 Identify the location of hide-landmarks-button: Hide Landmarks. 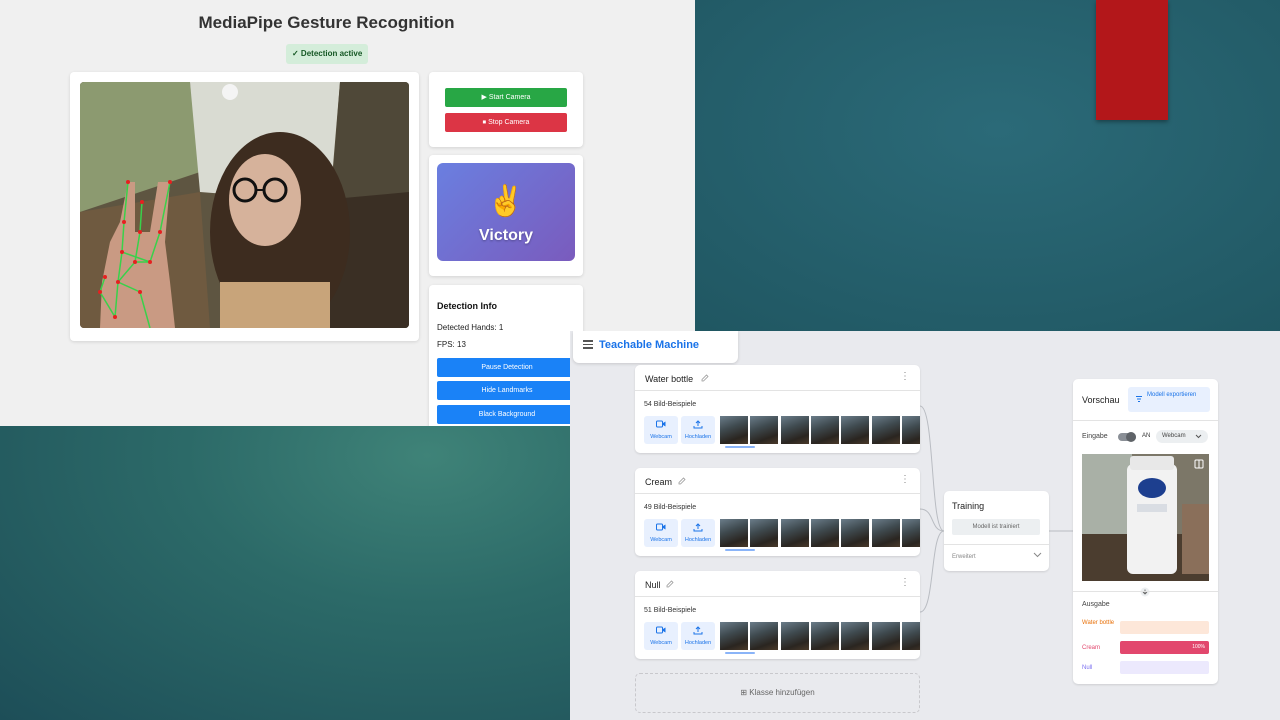
(507, 390).